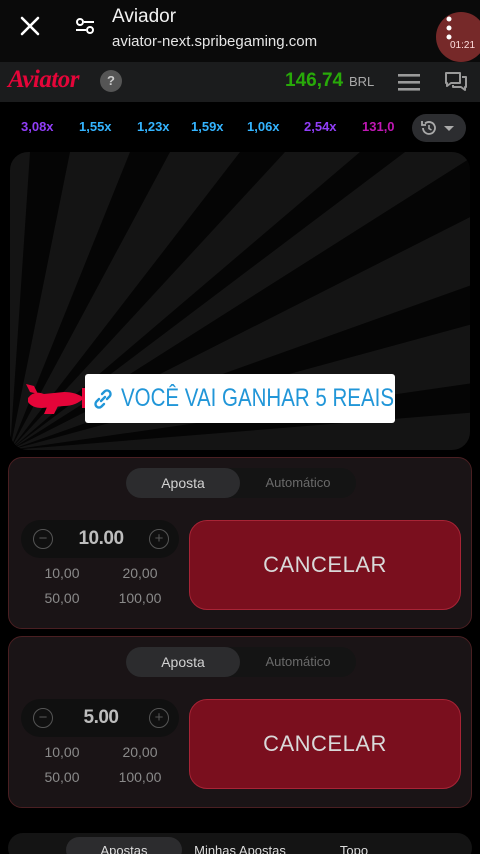  I want to click on chat-icon, so click(456, 82).